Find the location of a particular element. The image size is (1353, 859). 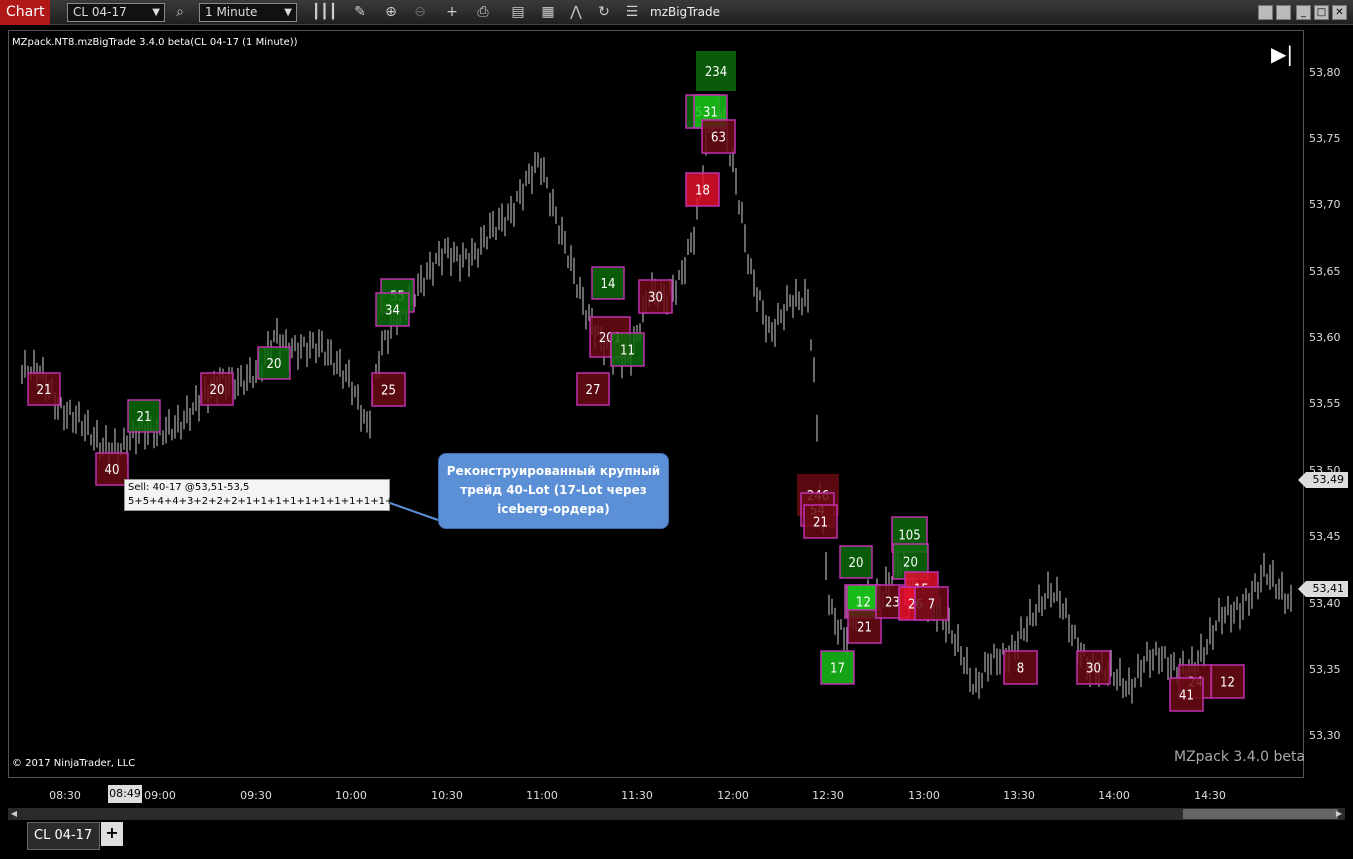

trade-size-label: 8 is located at coordinates (1020, 669).